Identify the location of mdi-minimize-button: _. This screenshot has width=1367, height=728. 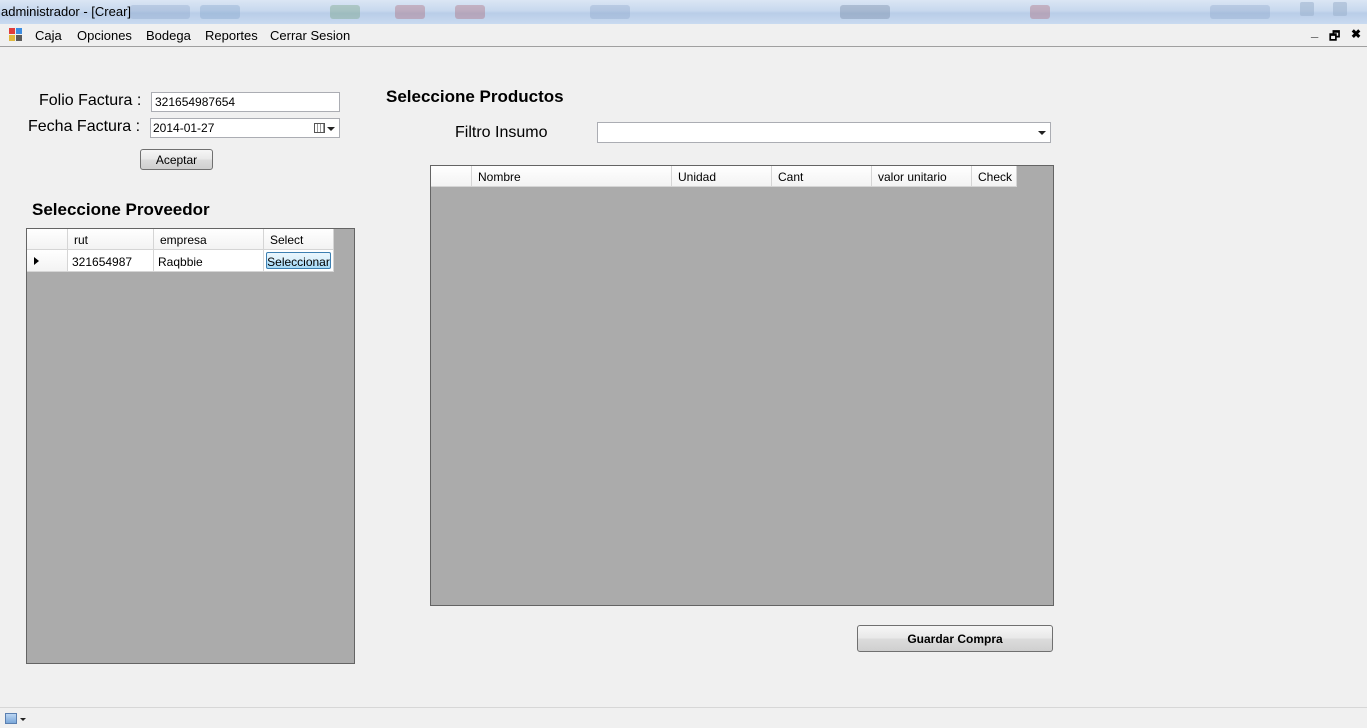
(1314, 31).